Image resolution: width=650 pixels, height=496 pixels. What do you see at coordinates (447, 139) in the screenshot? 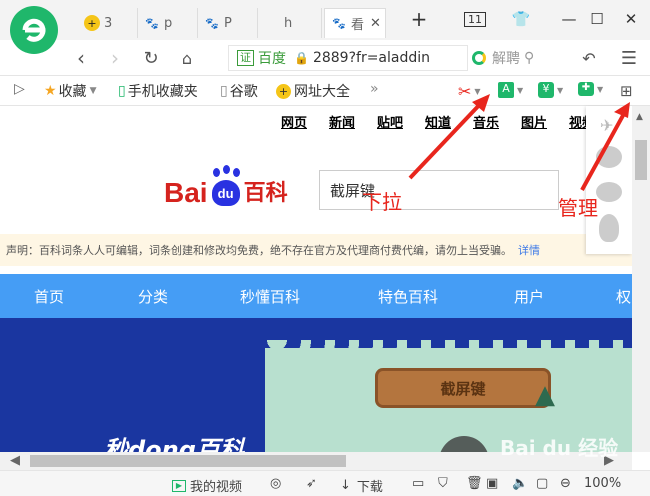
I see `dropdown-arrow` at bounding box center [447, 139].